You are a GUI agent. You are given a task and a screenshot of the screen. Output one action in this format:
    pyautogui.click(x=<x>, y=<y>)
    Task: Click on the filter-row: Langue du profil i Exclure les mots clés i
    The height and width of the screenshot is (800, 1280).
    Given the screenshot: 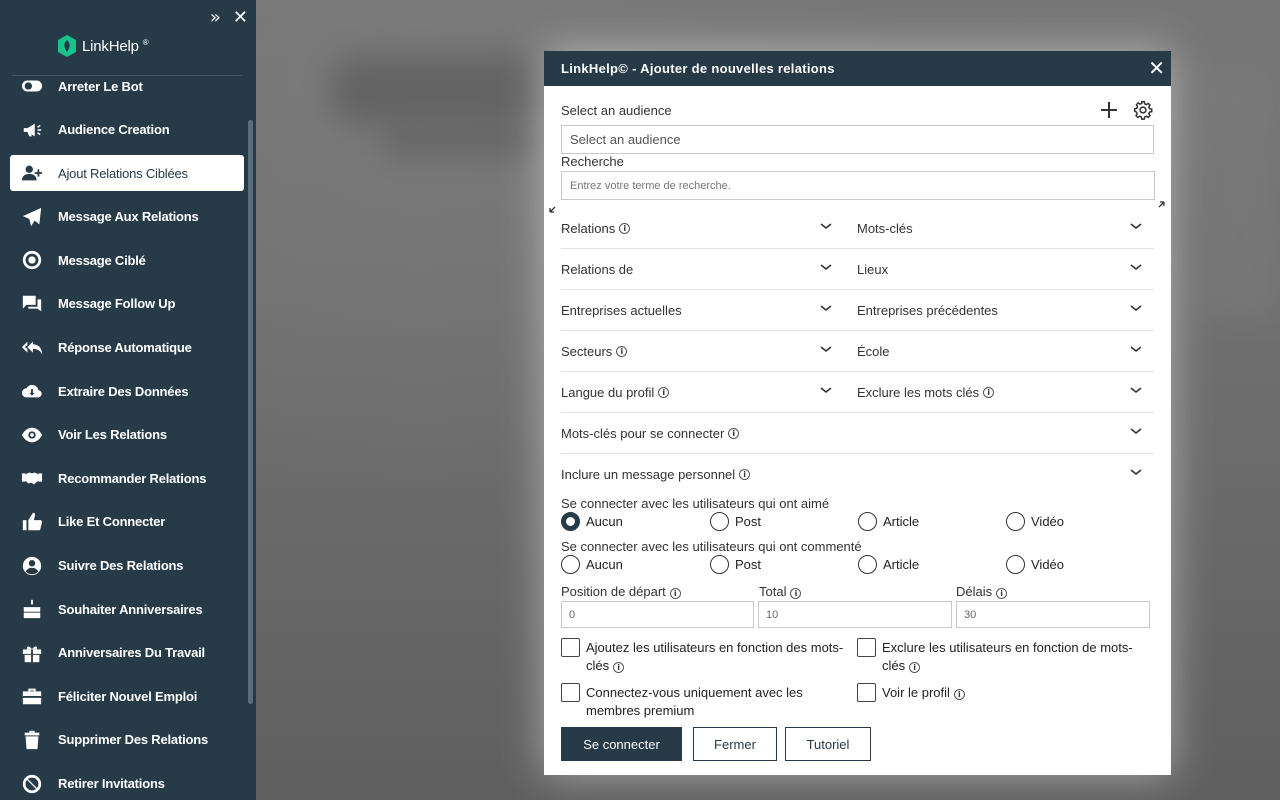 What is the action you would take?
    pyautogui.click(x=857, y=392)
    